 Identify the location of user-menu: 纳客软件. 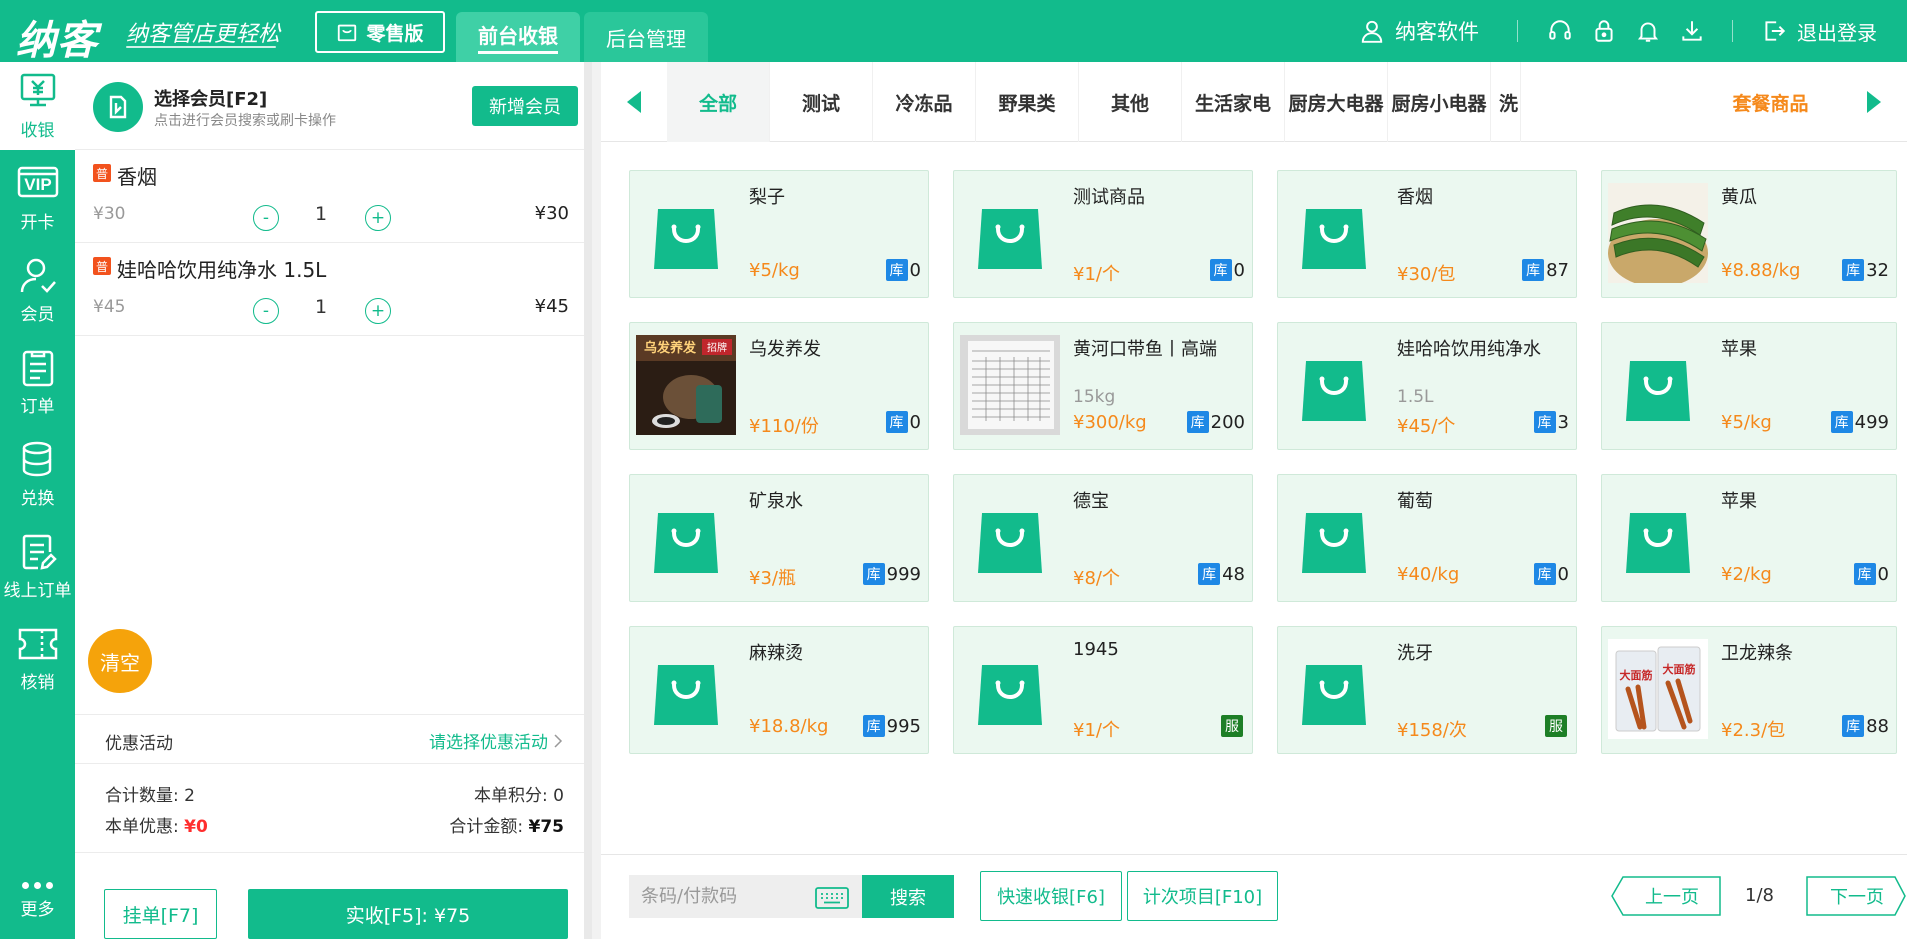
(1419, 31).